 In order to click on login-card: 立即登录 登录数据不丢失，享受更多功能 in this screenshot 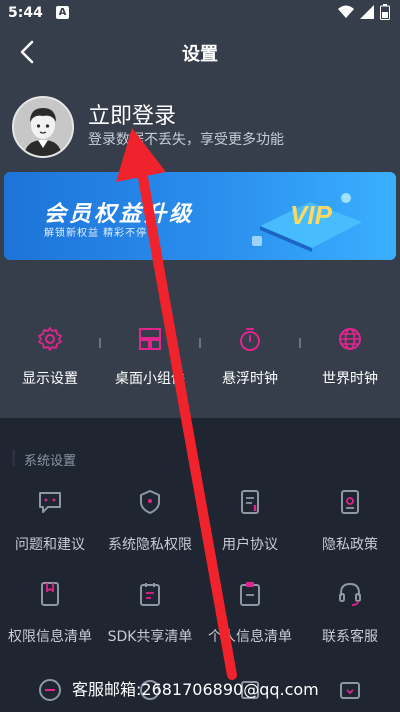, I will do `click(197, 128)`.